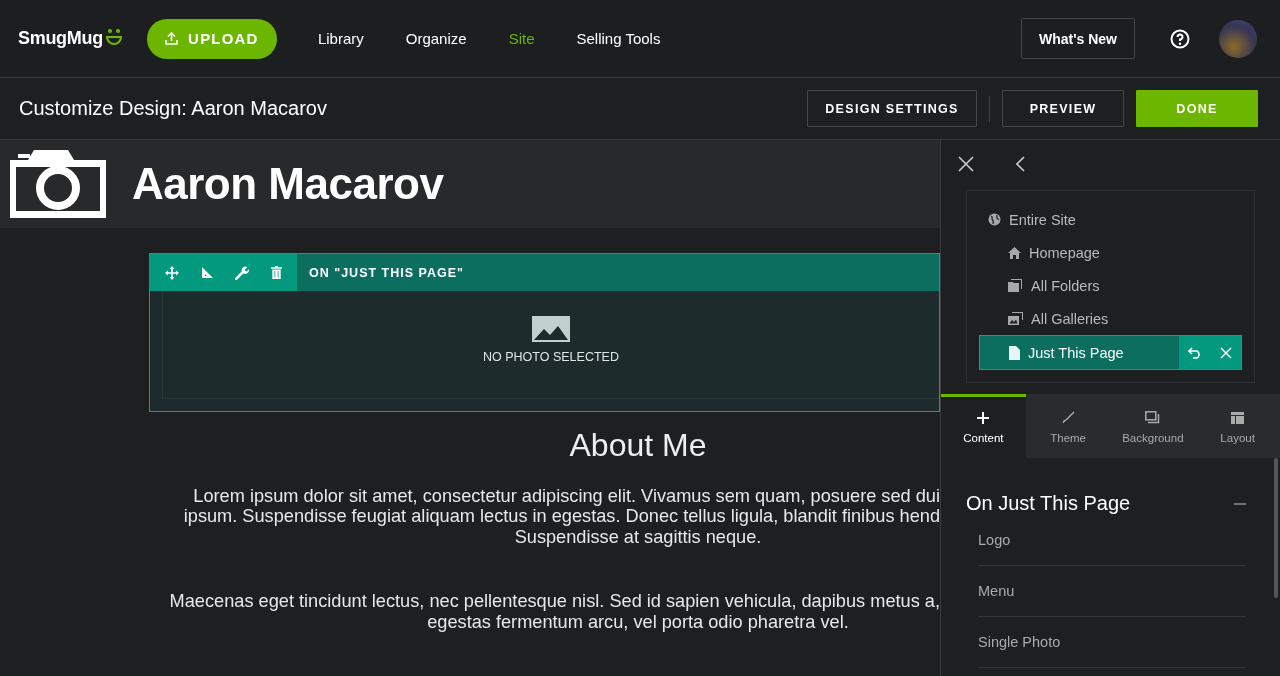 This screenshot has height=676, width=1280. Describe the element at coordinates (1015, 285) in the screenshot. I see `folders-icon` at that location.